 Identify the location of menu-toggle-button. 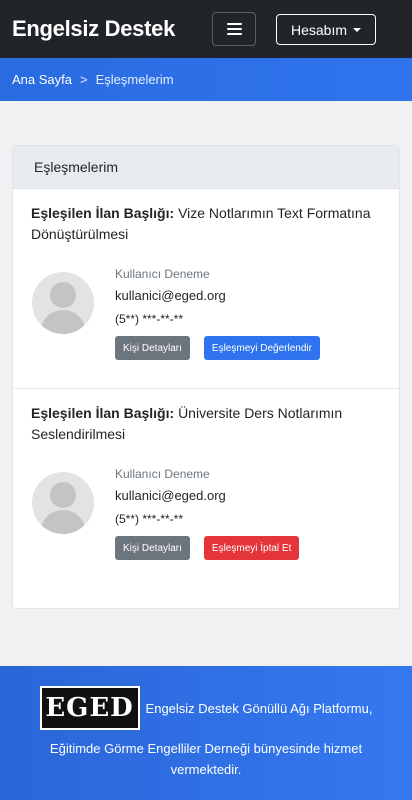
(234, 29).